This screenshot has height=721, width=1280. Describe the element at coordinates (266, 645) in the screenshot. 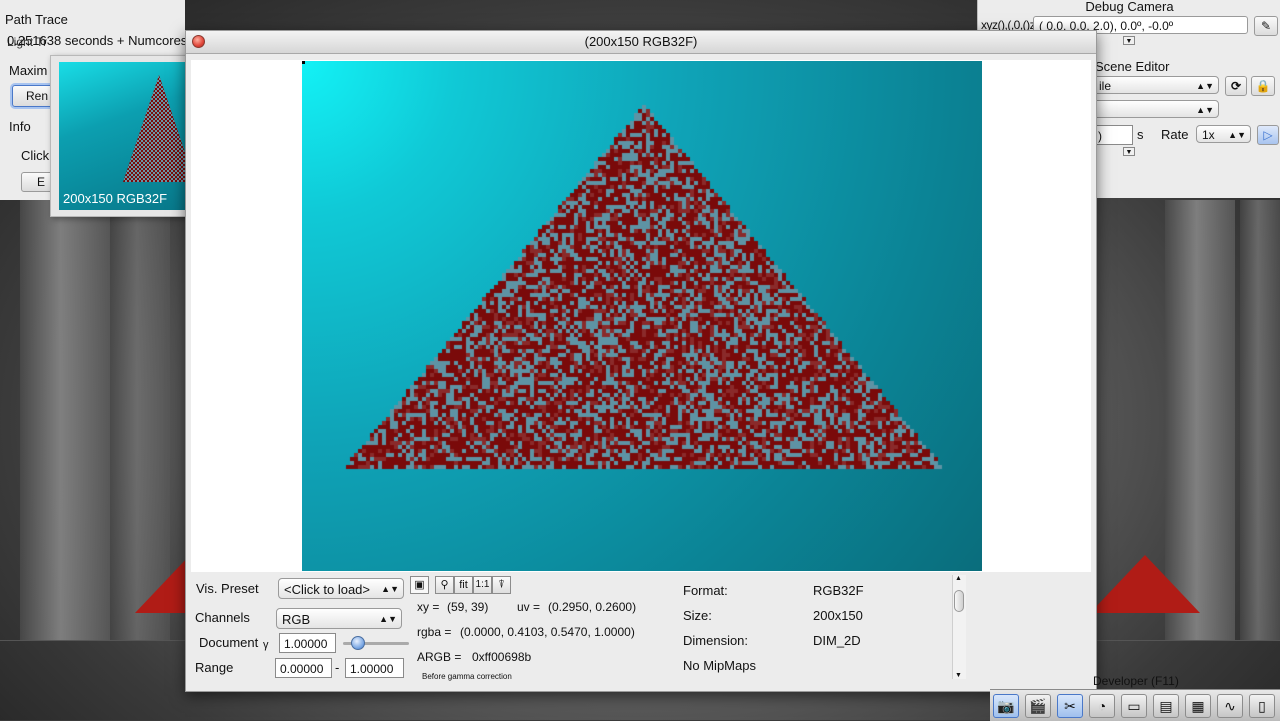

I see `gamma-symbol: γ` at that location.